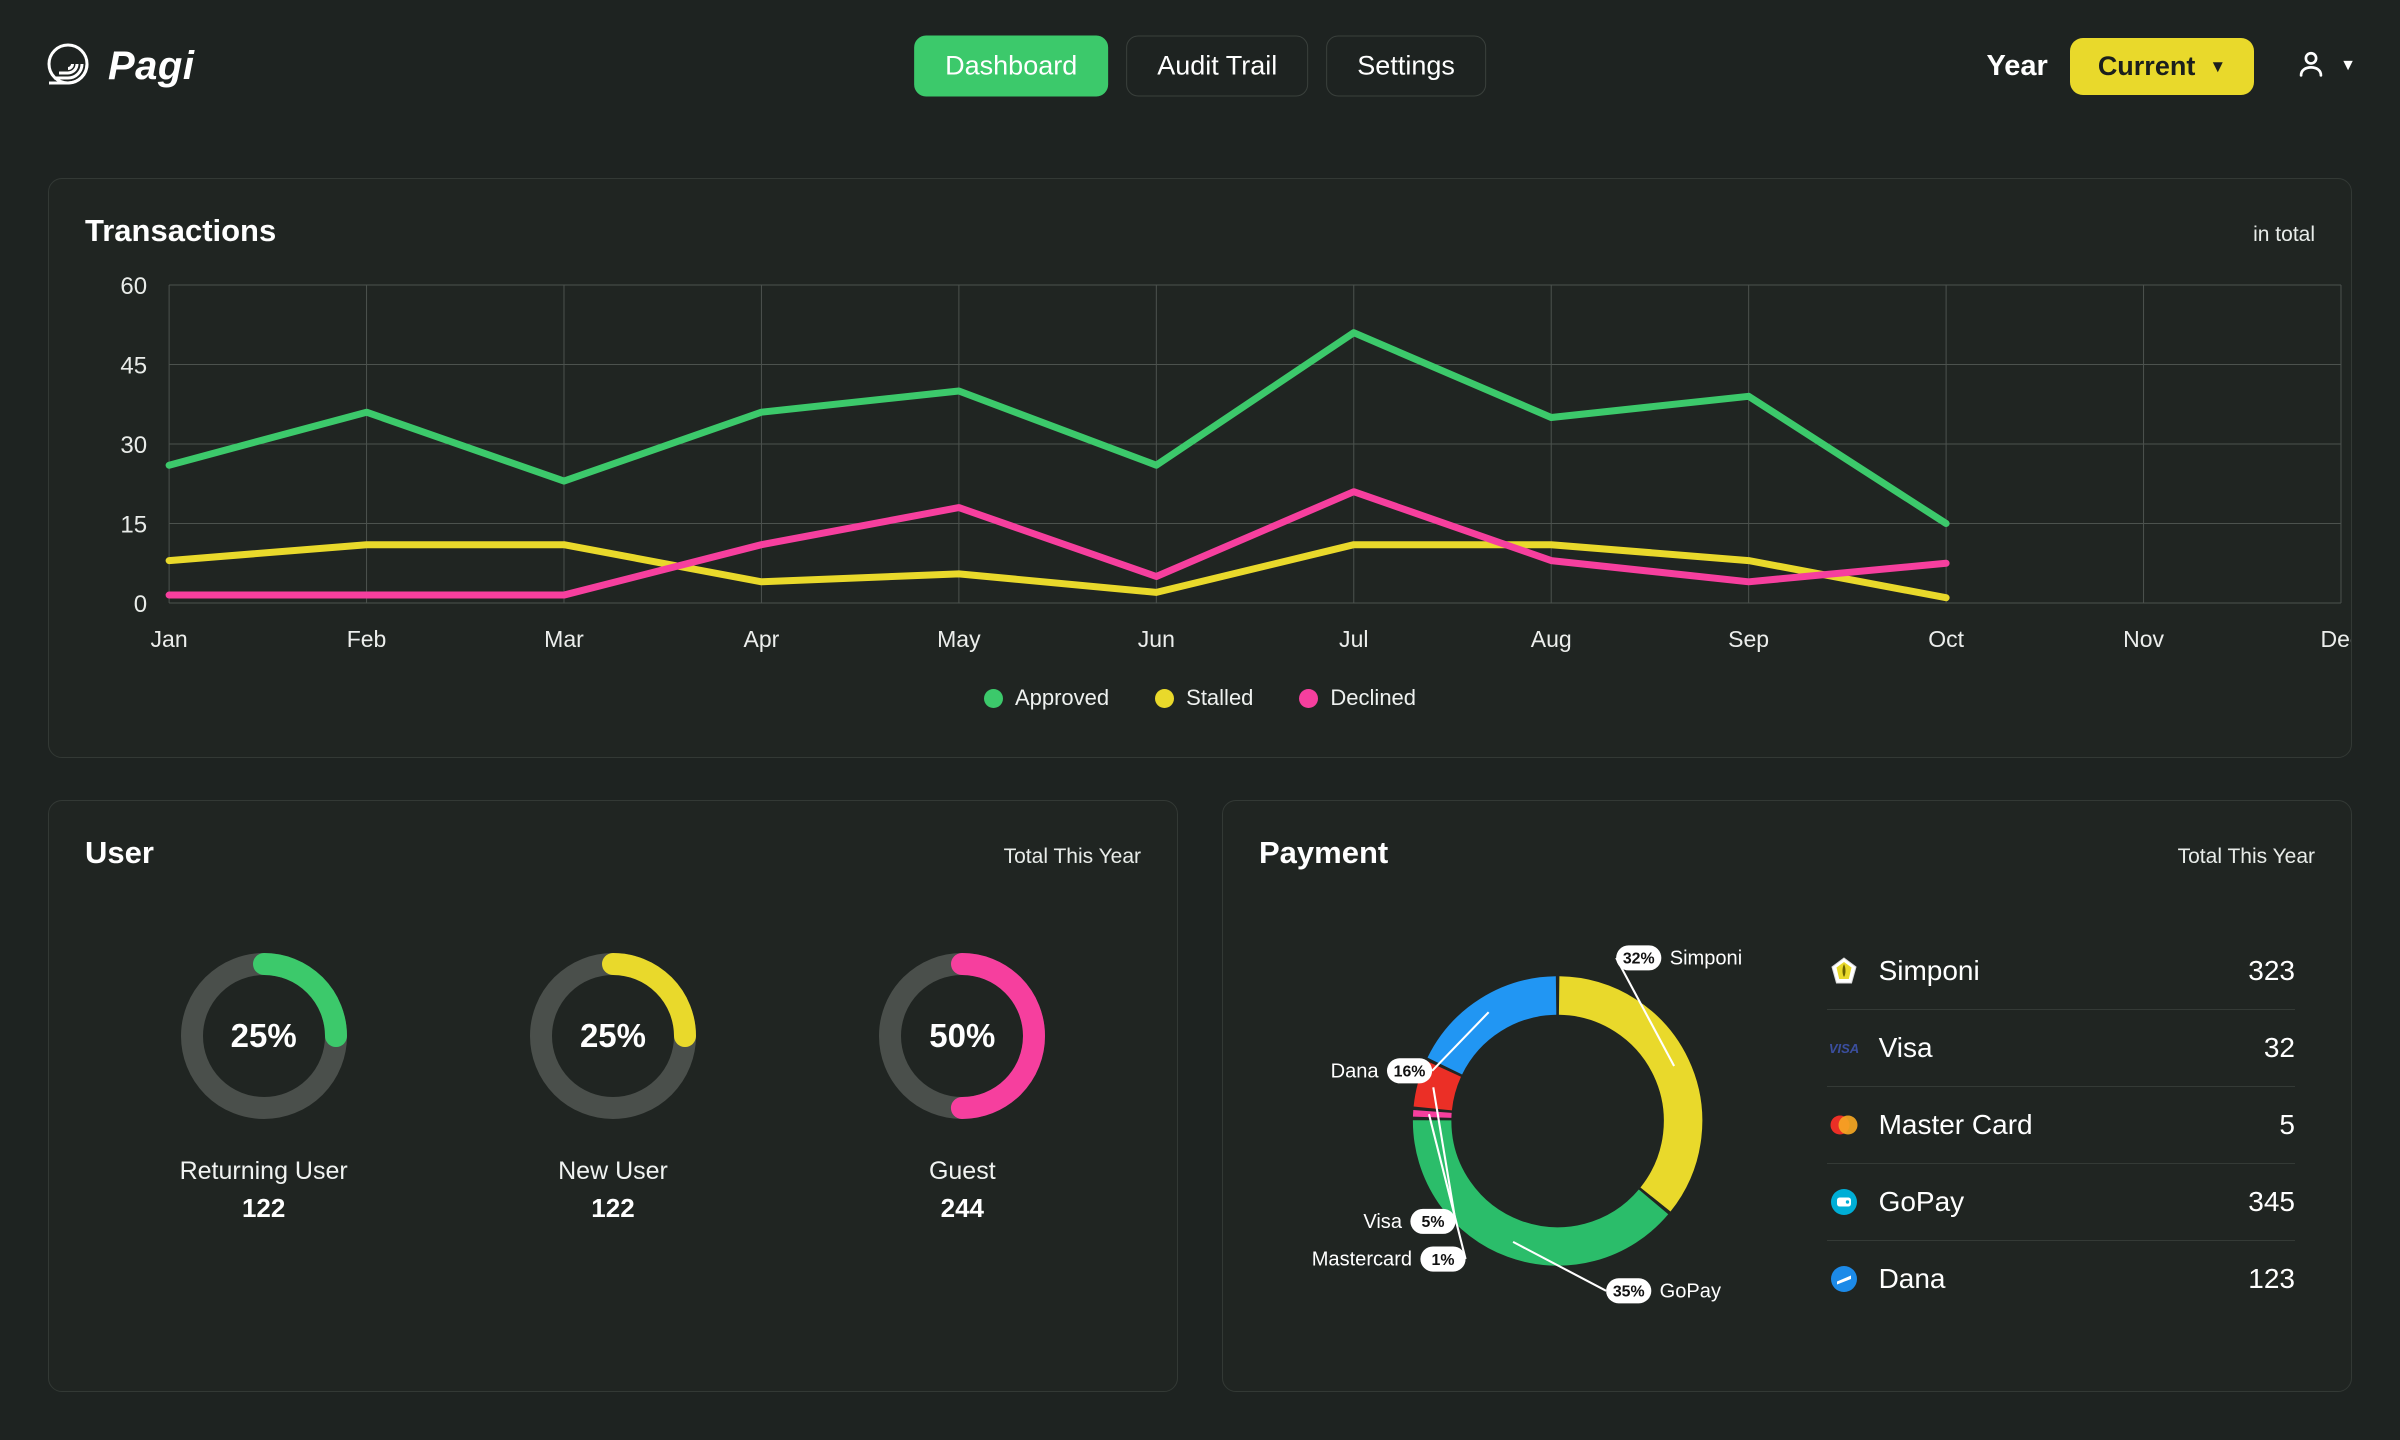 This screenshot has height=1440, width=2400. I want to click on gauge-value-returning-user: 122, so click(263, 1208).